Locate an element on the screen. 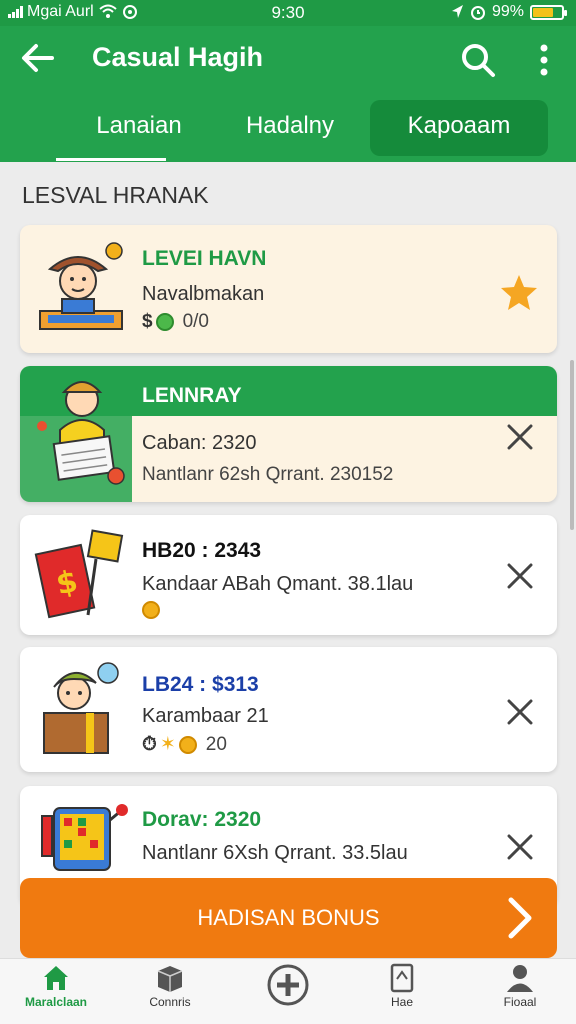 The height and width of the screenshot is (1024, 576). home-icon is located at coordinates (56, 978).